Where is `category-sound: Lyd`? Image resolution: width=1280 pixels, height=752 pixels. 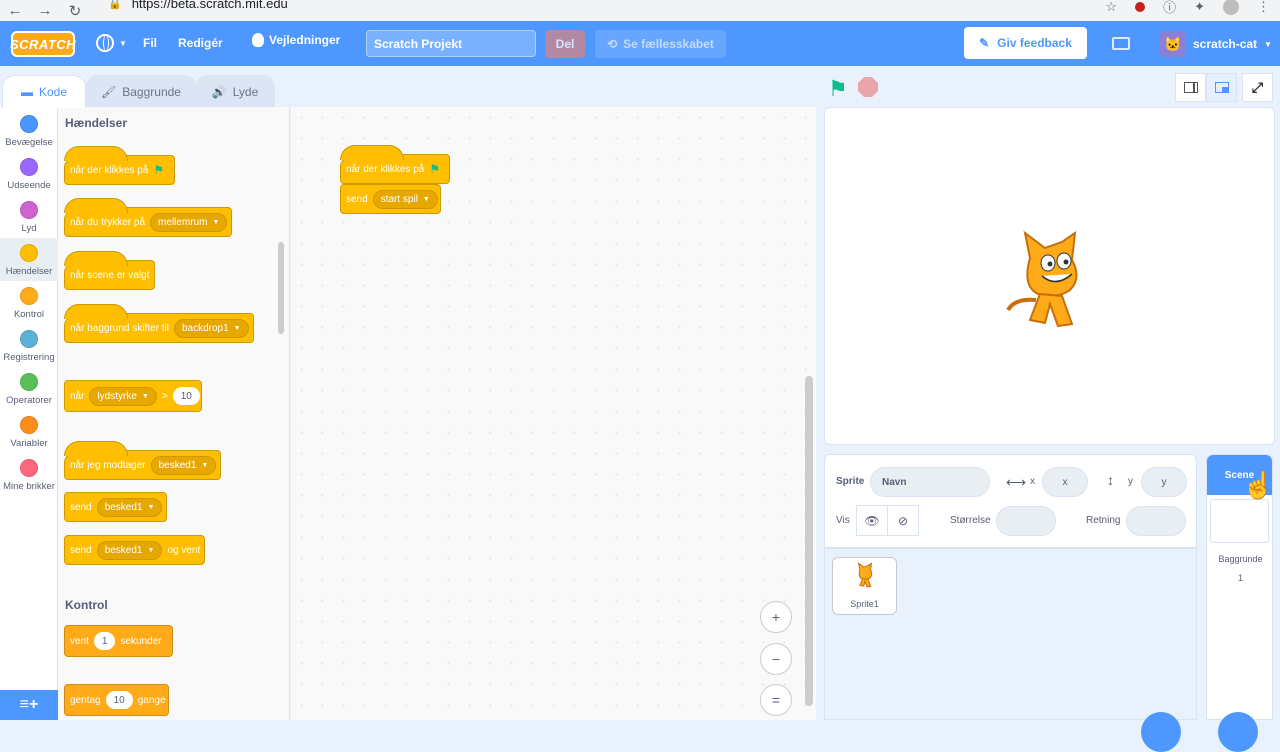
category-sound: Lyd is located at coordinates (29, 216).